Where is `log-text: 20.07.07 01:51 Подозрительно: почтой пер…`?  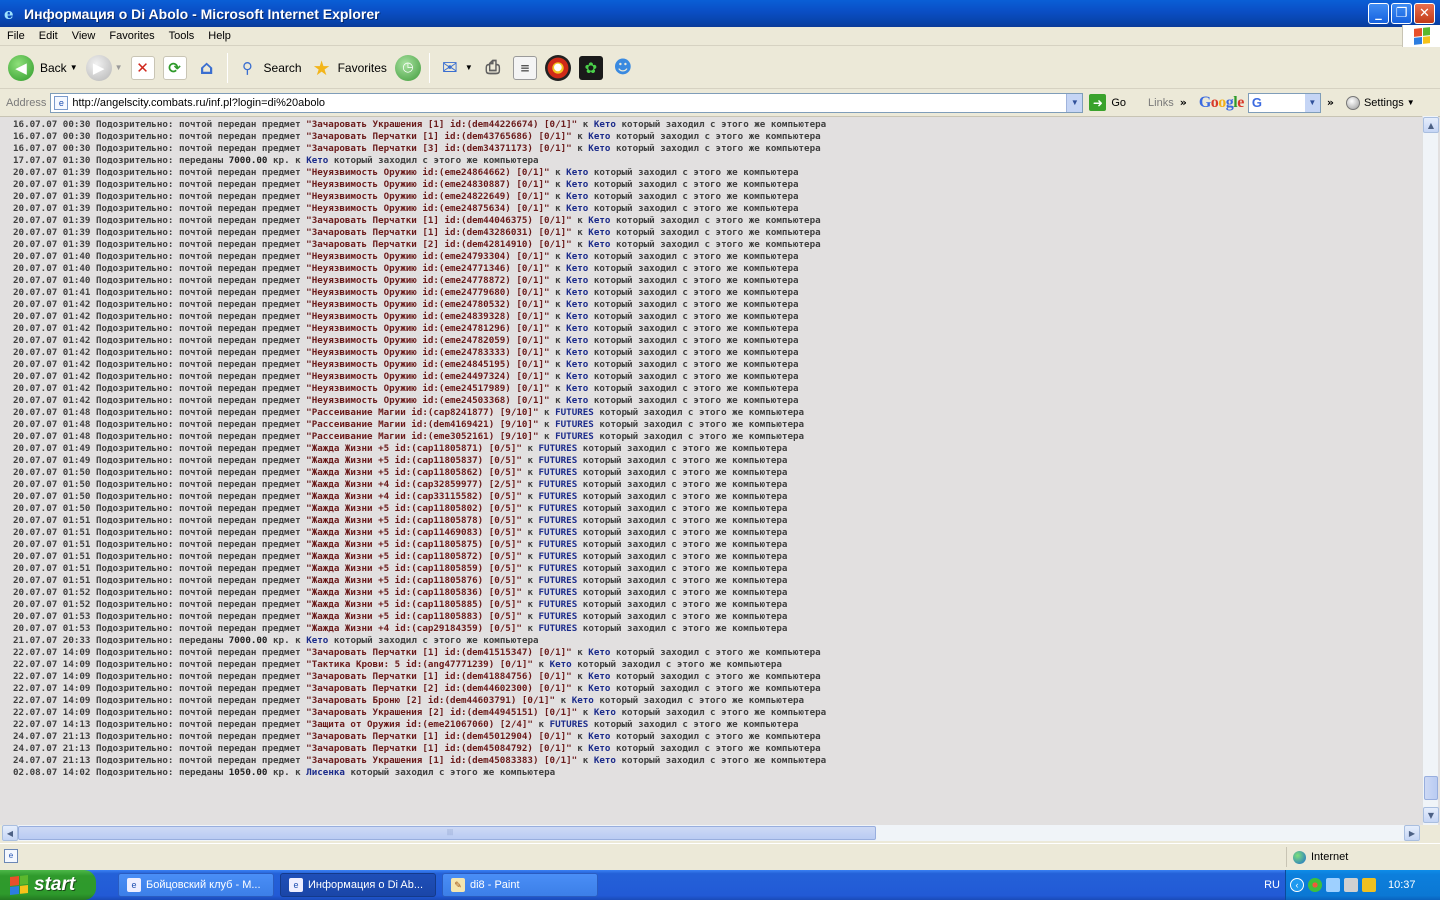
log-text: 20.07.07 01:51 Подозрительно: почтой пер… is located at coordinates (160, 520).